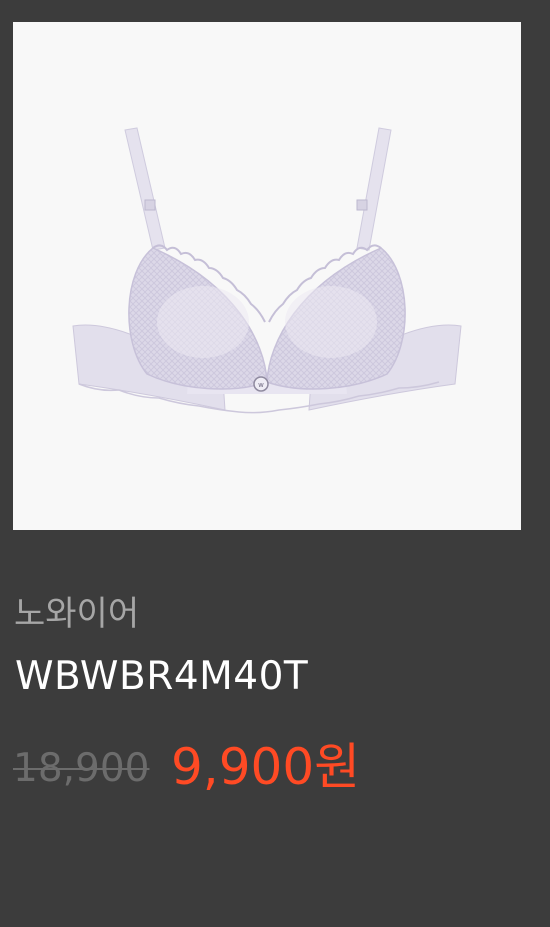 This screenshot has width=550, height=927. I want to click on sale-price: 9,900원, so click(266, 767).